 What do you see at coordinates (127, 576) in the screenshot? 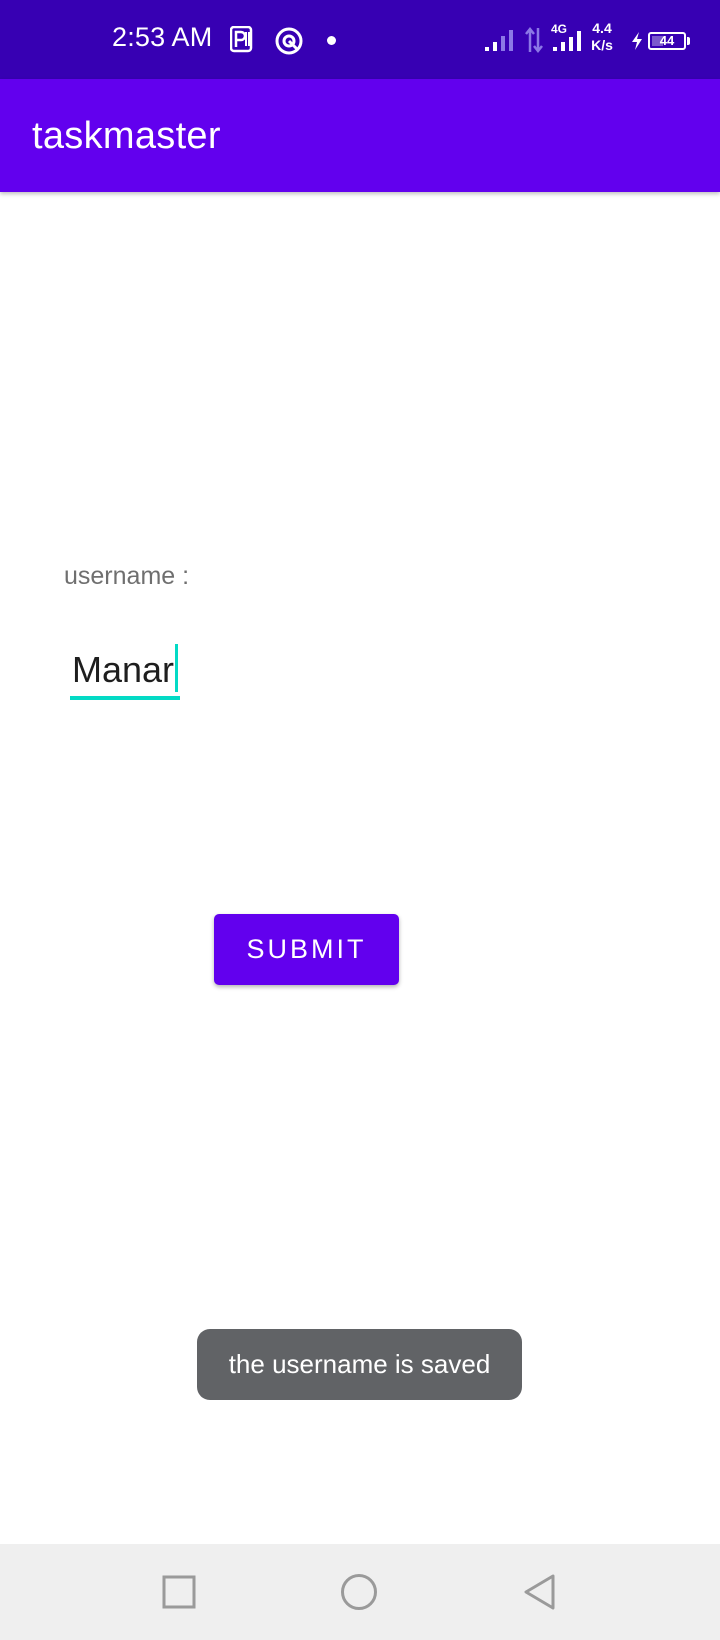
I see `username-label: username :` at bounding box center [127, 576].